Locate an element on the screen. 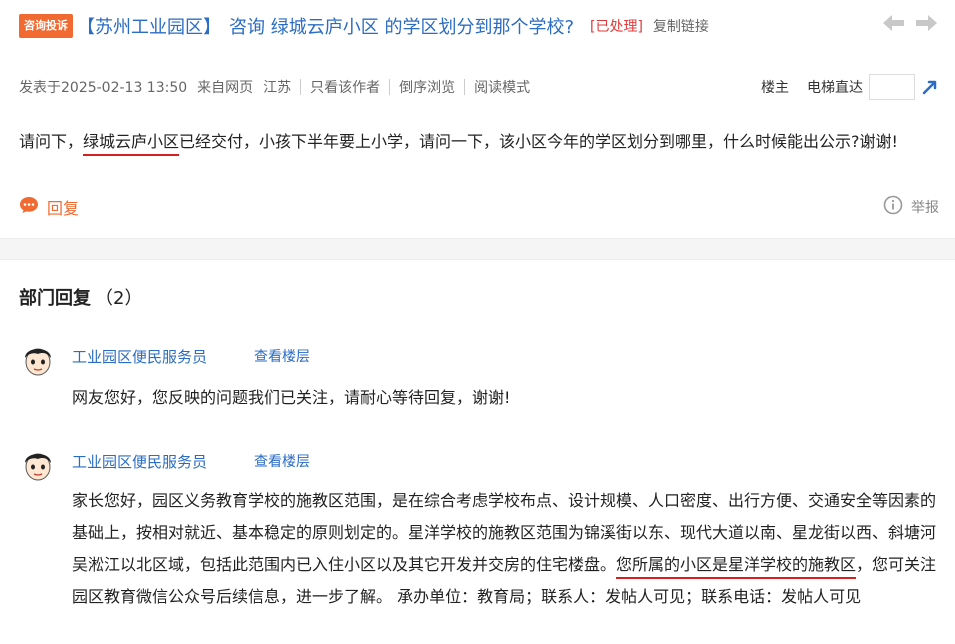 This screenshot has height=644, width=955. floor-jump: 楼主 电梯直达 is located at coordinates (850, 87).